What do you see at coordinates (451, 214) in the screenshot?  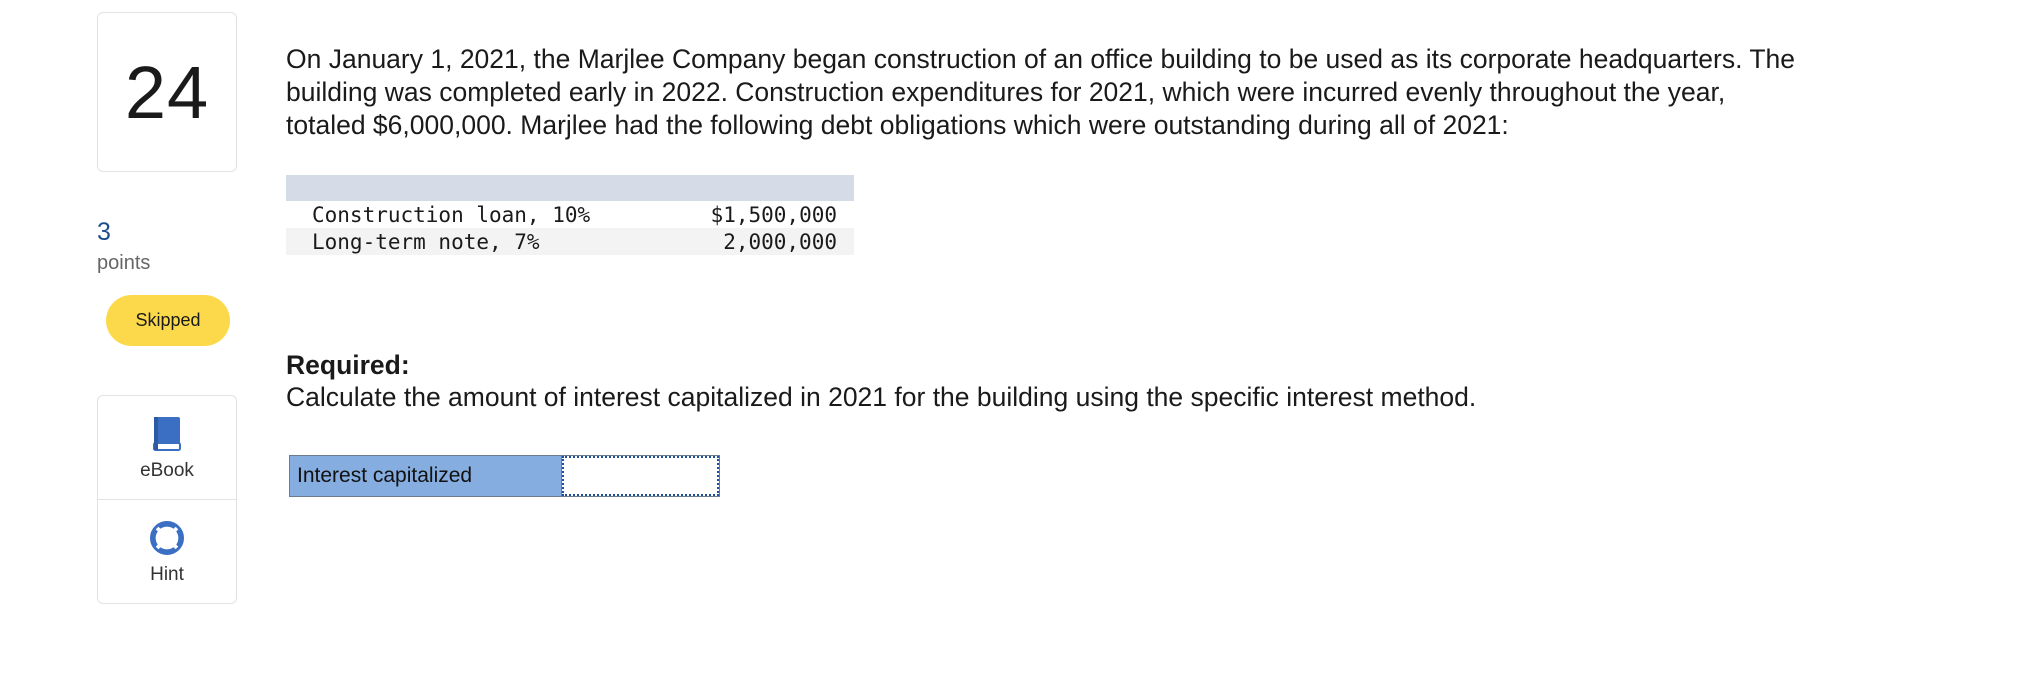 I see `debt-label: Construction loan, 10%` at bounding box center [451, 214].